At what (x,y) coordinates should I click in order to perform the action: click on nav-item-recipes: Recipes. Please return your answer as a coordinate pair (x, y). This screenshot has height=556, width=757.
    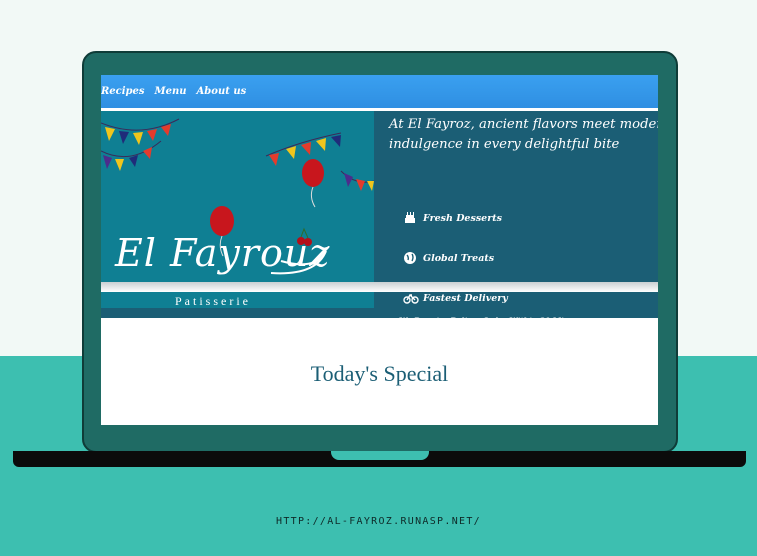
    Looking at the image, I should click on (123, 91).